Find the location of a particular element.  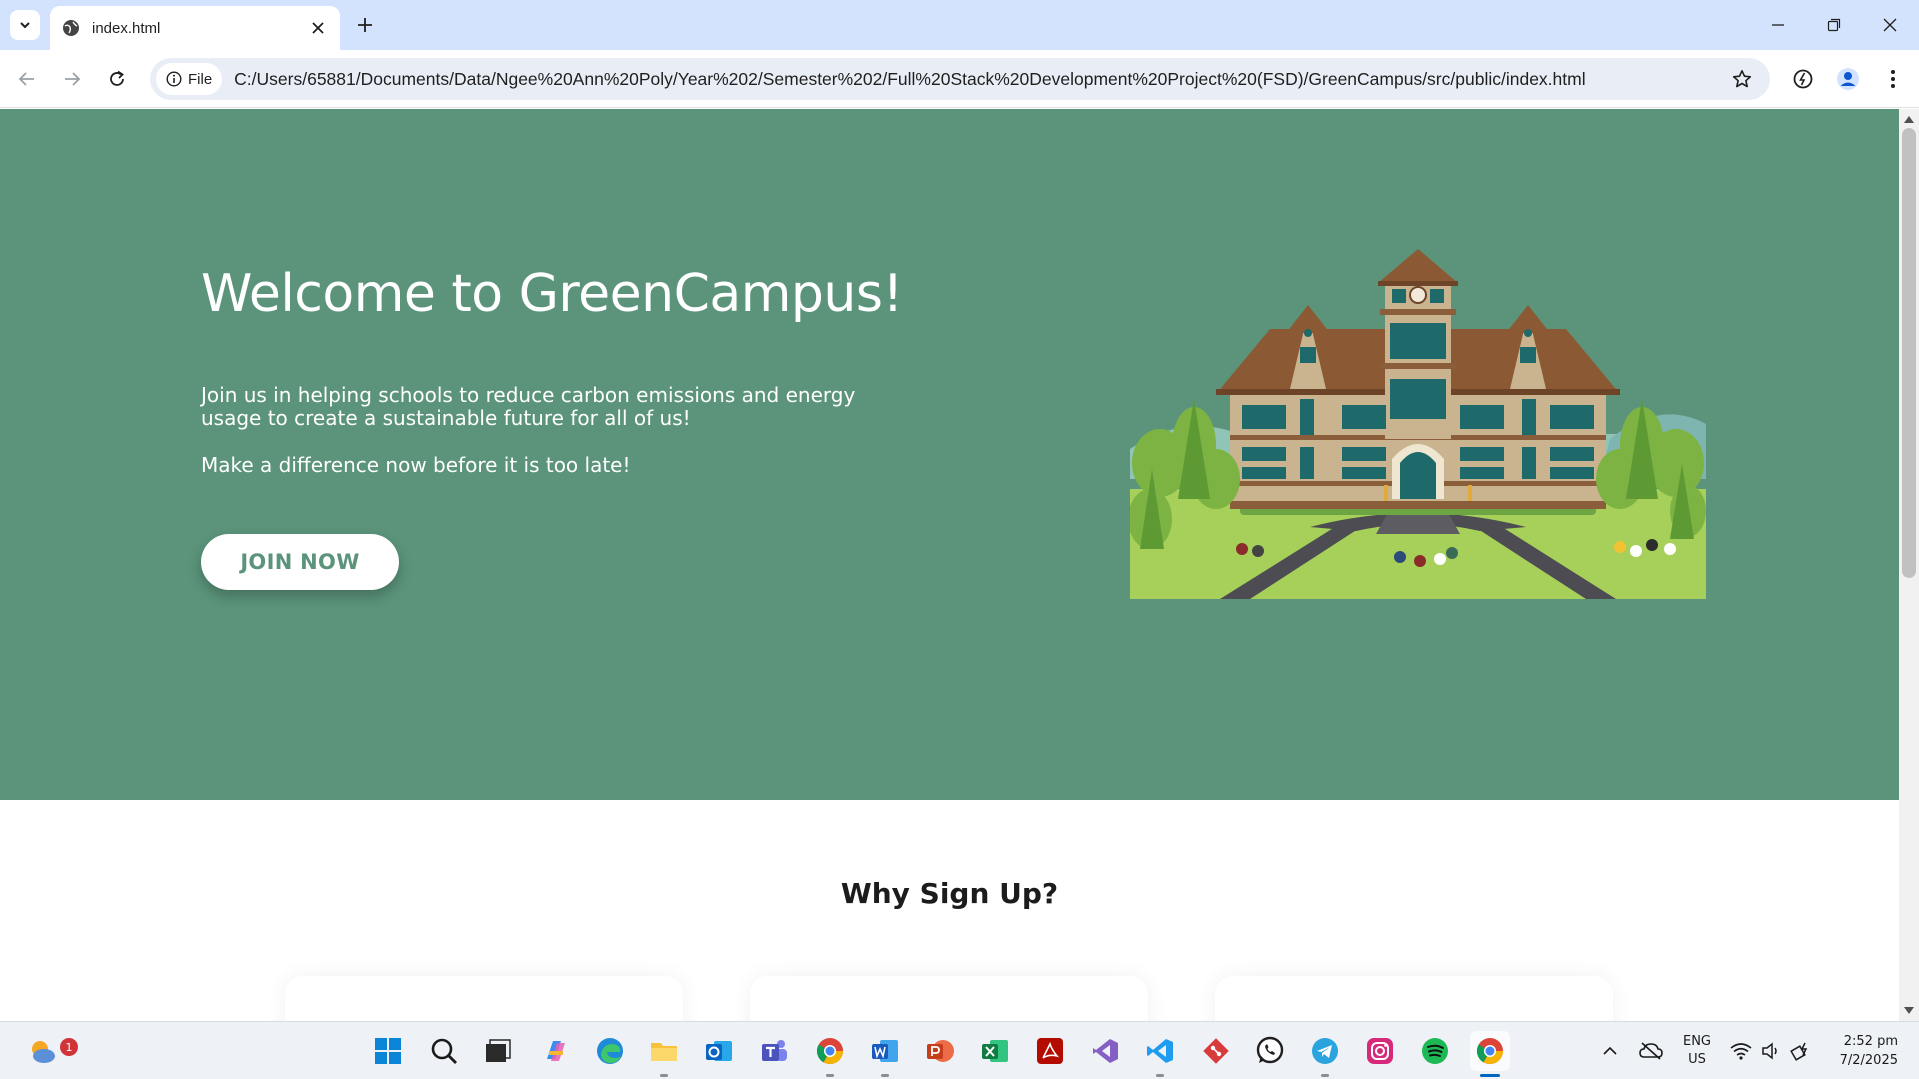

pdf-icon is located at coordinates (1050, 1051).